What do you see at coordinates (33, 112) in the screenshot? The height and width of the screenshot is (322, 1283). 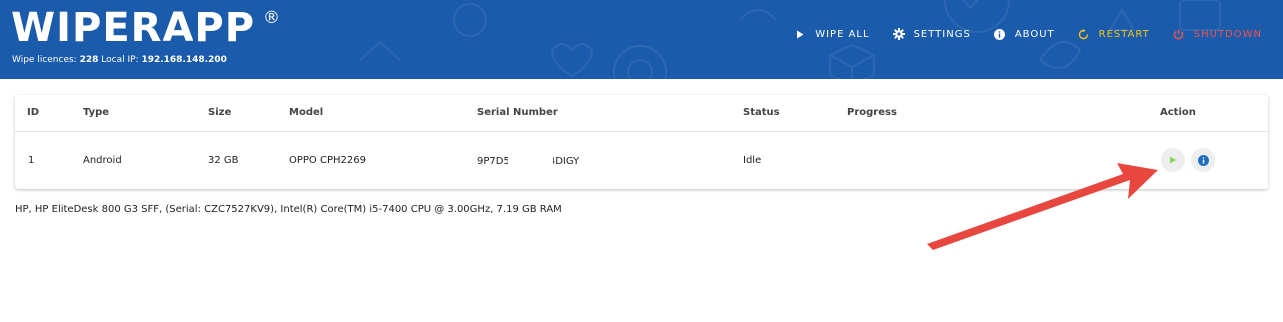 I see `column-id: ID` at bounding box center [33, 112].